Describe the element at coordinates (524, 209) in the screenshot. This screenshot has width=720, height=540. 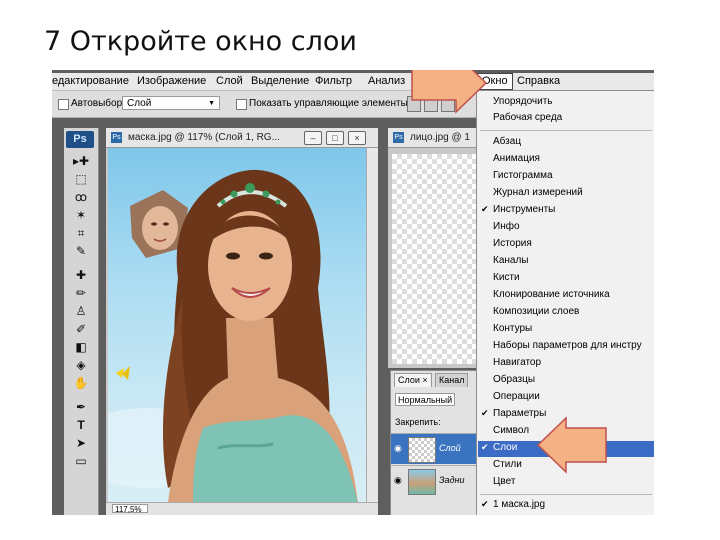
I see `menu-item-tools: Инструменты` at that location.